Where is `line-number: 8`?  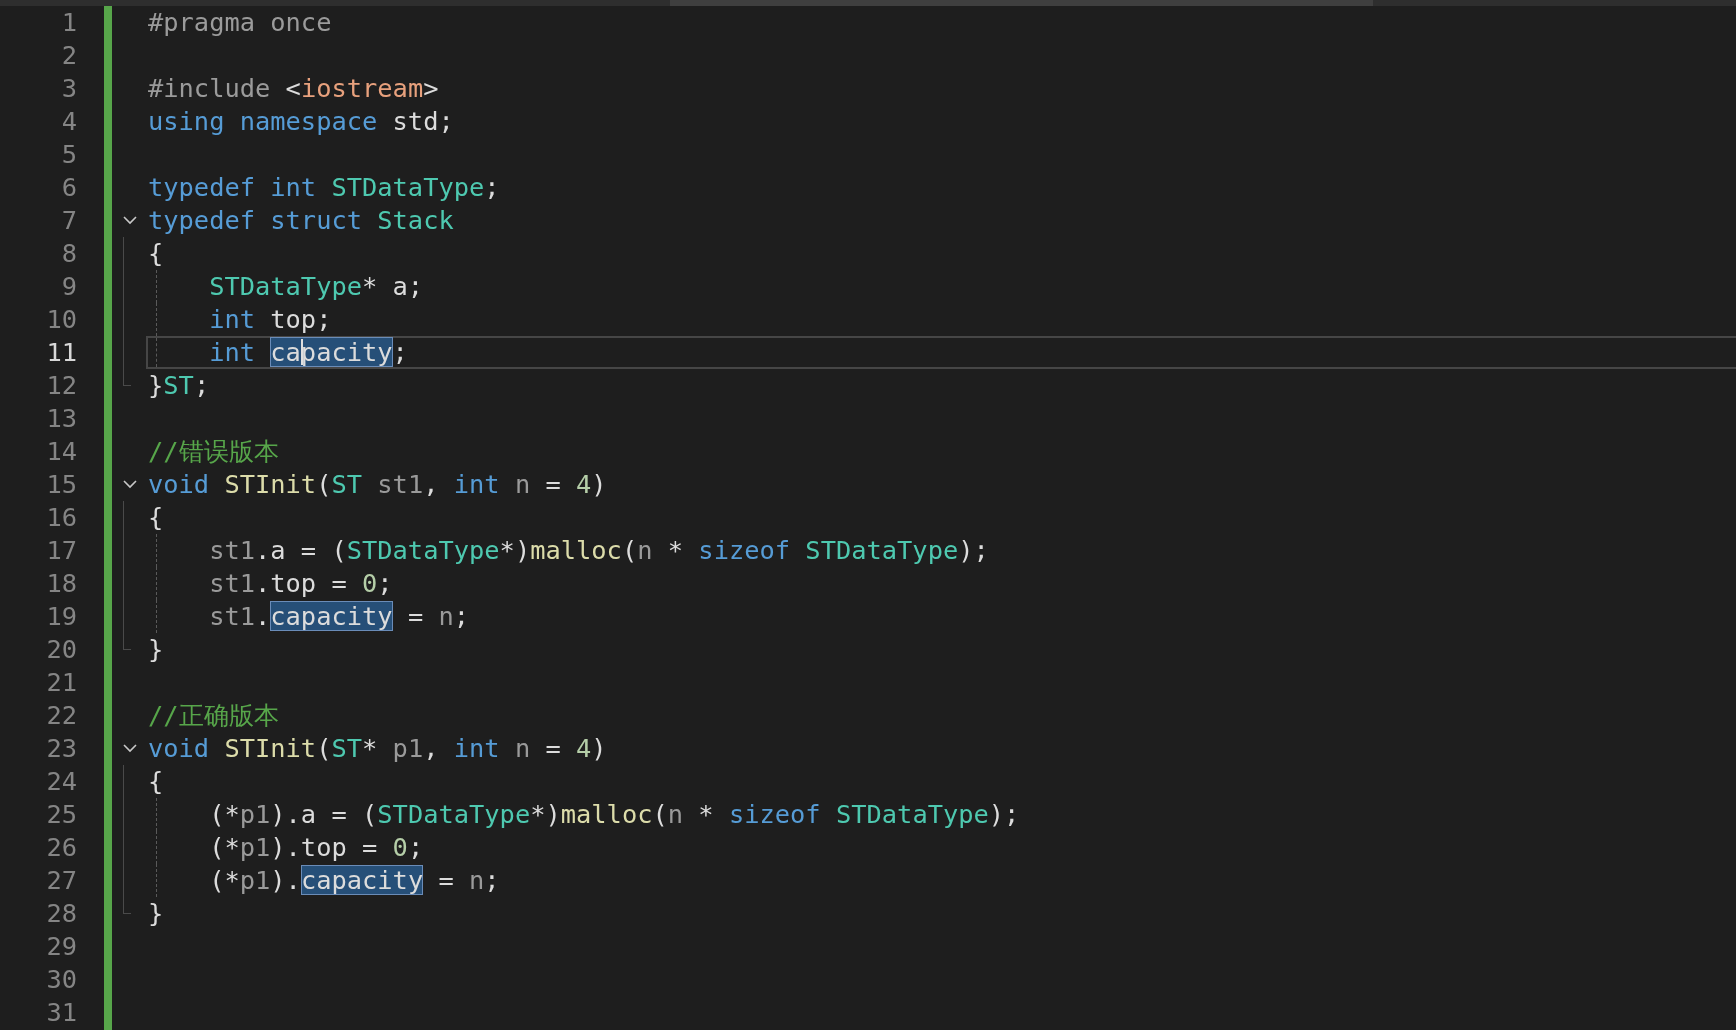 line-number: 8 is located at coordinates (69, 253).